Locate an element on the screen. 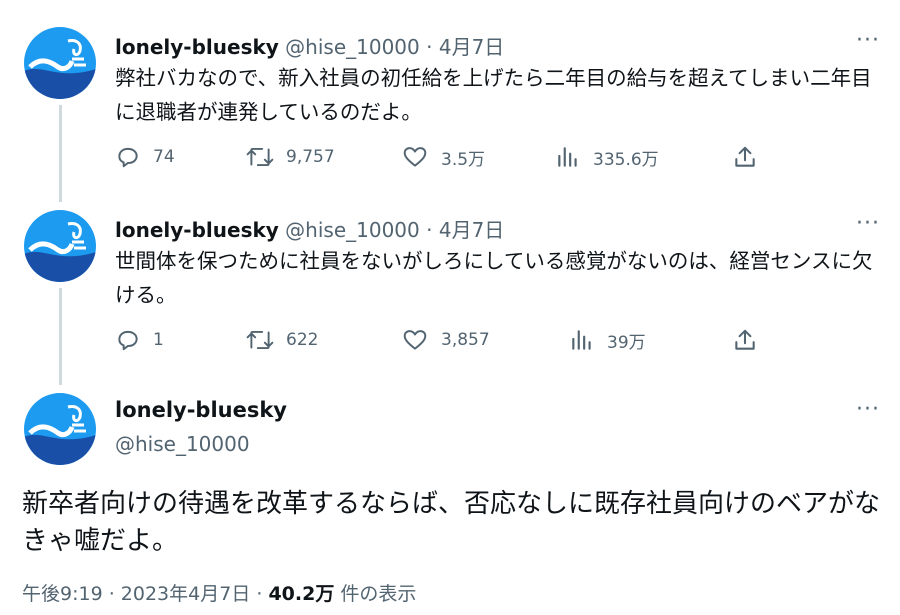 The height and width of the screenshot is (615, 900). reply-button: 1 is located at coordinates (139, 340).